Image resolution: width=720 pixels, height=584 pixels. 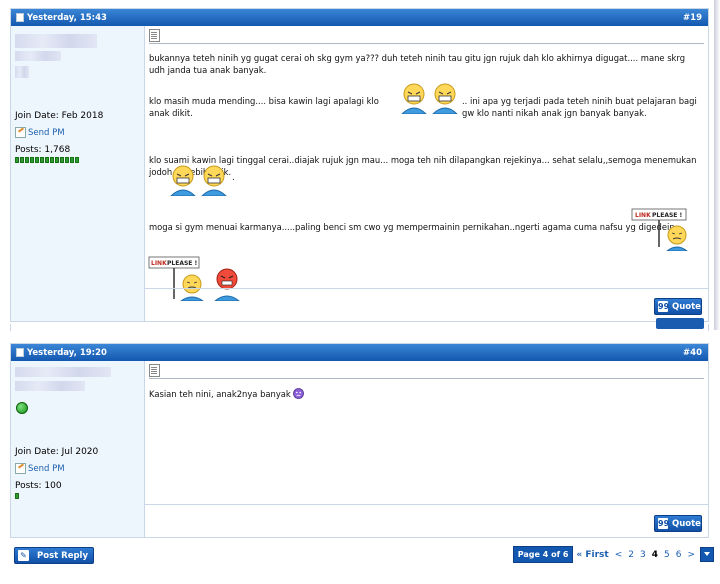 I want to click on page-current-4: 4, so click(x=654, y=554).